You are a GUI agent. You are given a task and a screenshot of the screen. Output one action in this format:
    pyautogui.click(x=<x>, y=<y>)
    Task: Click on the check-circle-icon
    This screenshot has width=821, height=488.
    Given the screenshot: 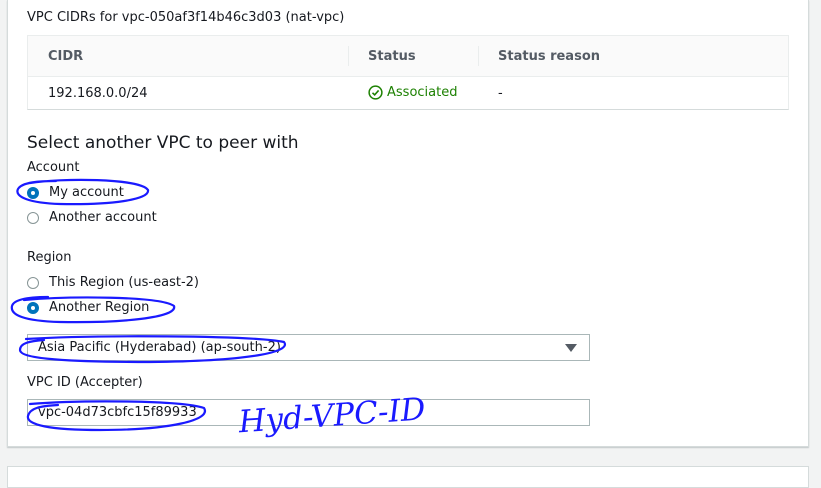 What is the action you would take?
    pyautogui.click(x=375, y=92)
    